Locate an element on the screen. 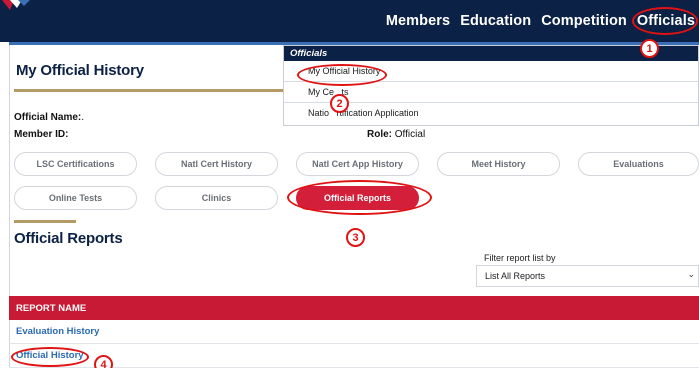 The height and width of the screenshot is (368, 699). role-row: Role: Official is located at coordinates (396, 134).